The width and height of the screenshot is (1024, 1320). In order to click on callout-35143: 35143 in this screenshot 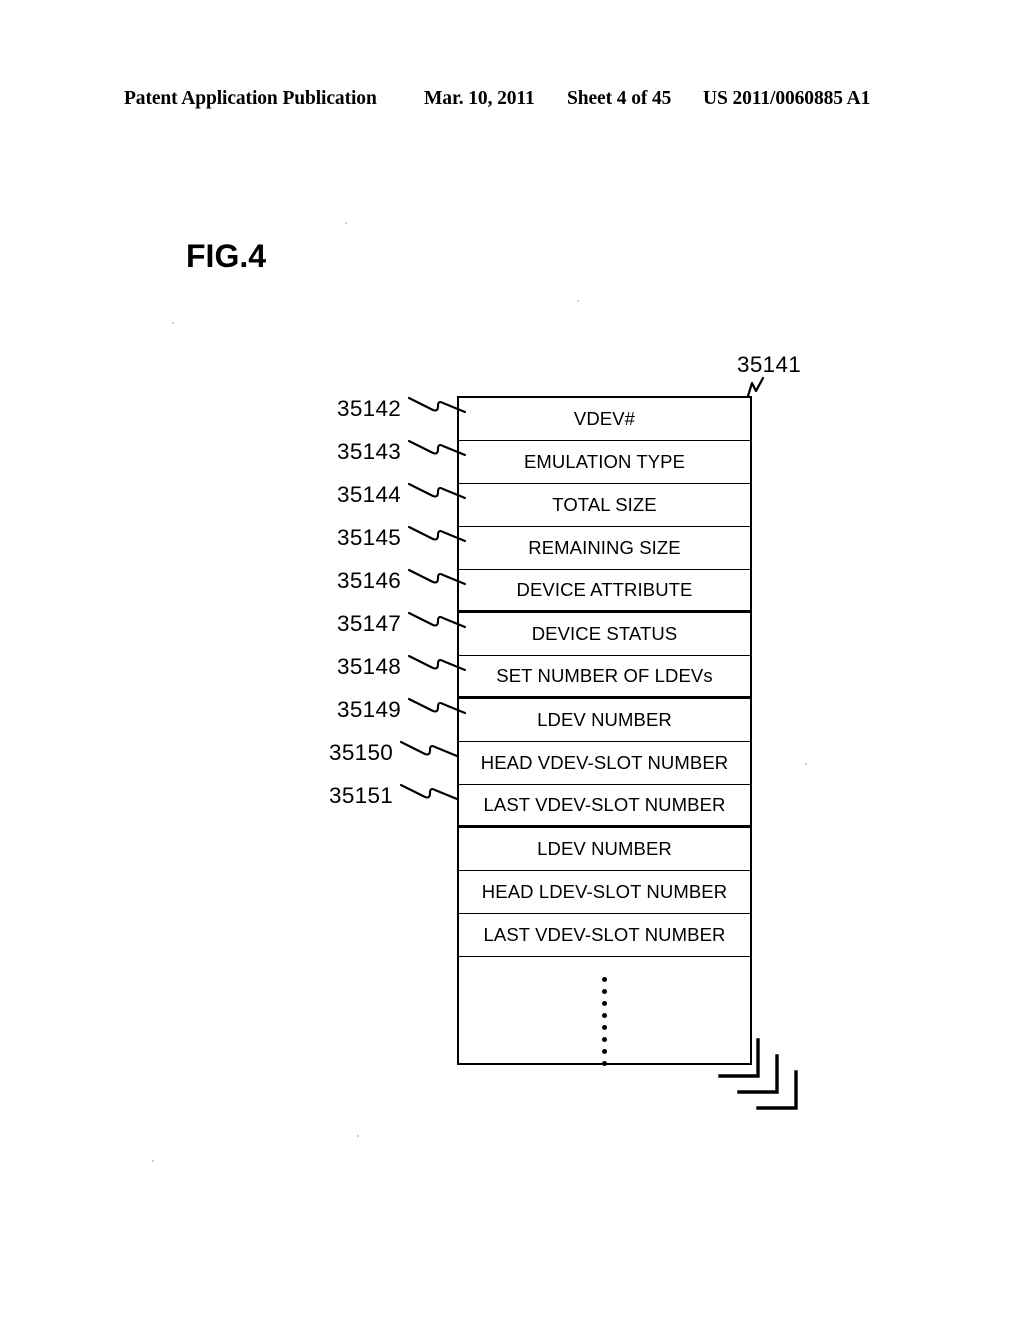, I will do `click(402, 452)`.